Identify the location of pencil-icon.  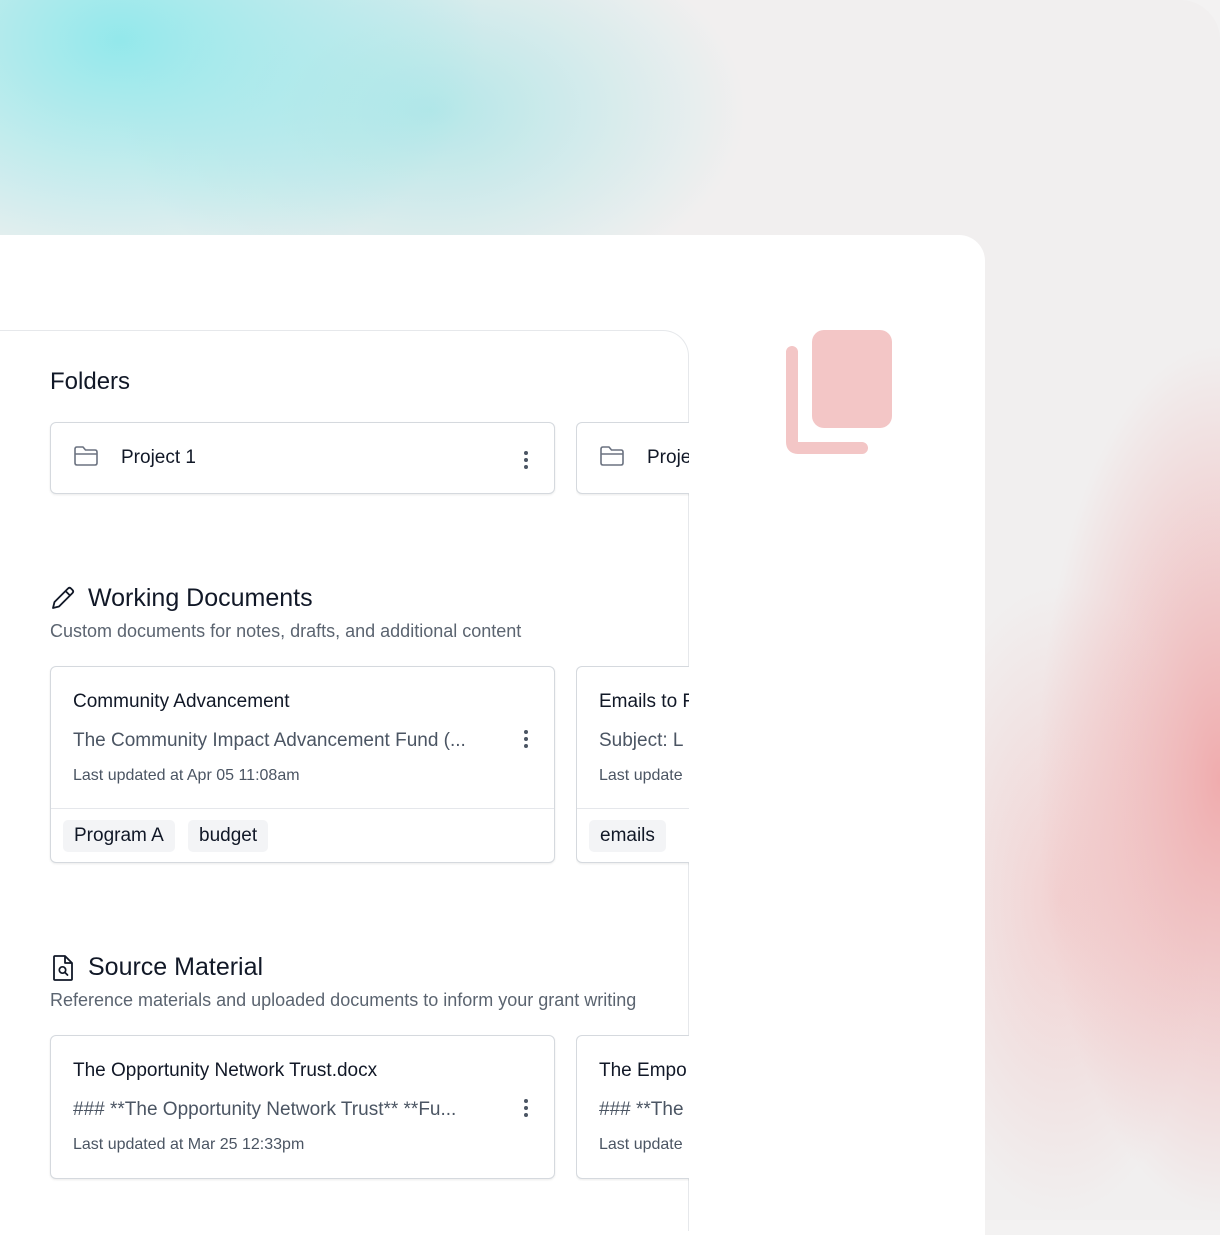
(63, 597).